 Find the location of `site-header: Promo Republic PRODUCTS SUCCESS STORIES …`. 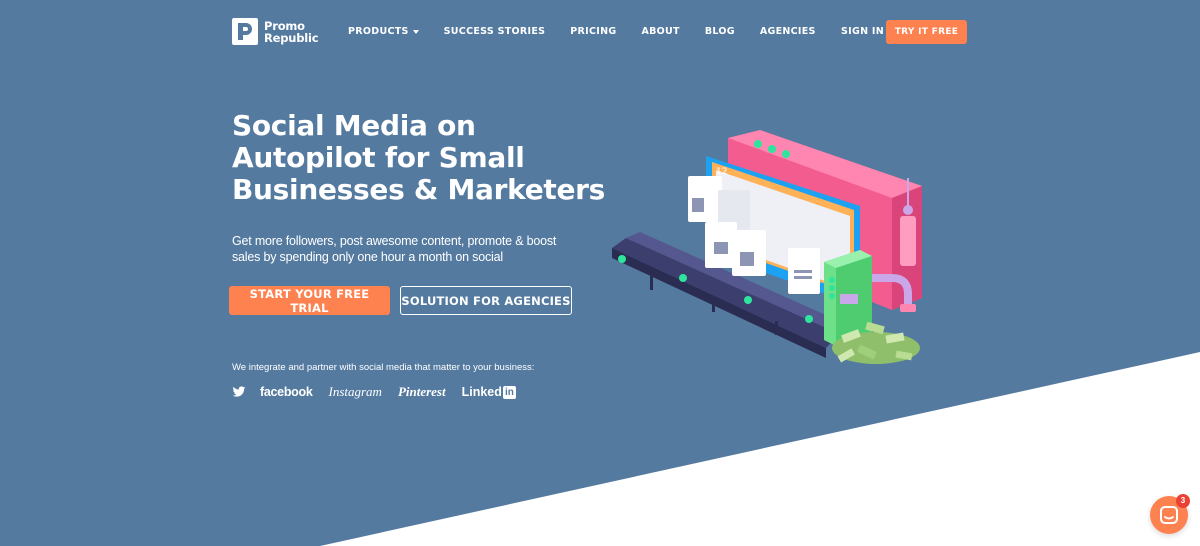

site-header: Promo Republic PRODUCTS SUCCESS STORIES … is located at coordinates (600, 31).